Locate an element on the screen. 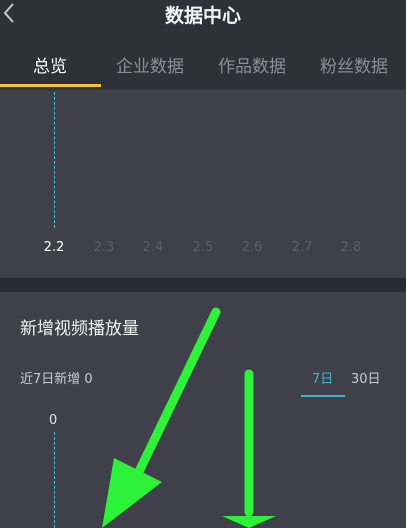  tab-overview: 总览 is located at coordinates (50, 64).